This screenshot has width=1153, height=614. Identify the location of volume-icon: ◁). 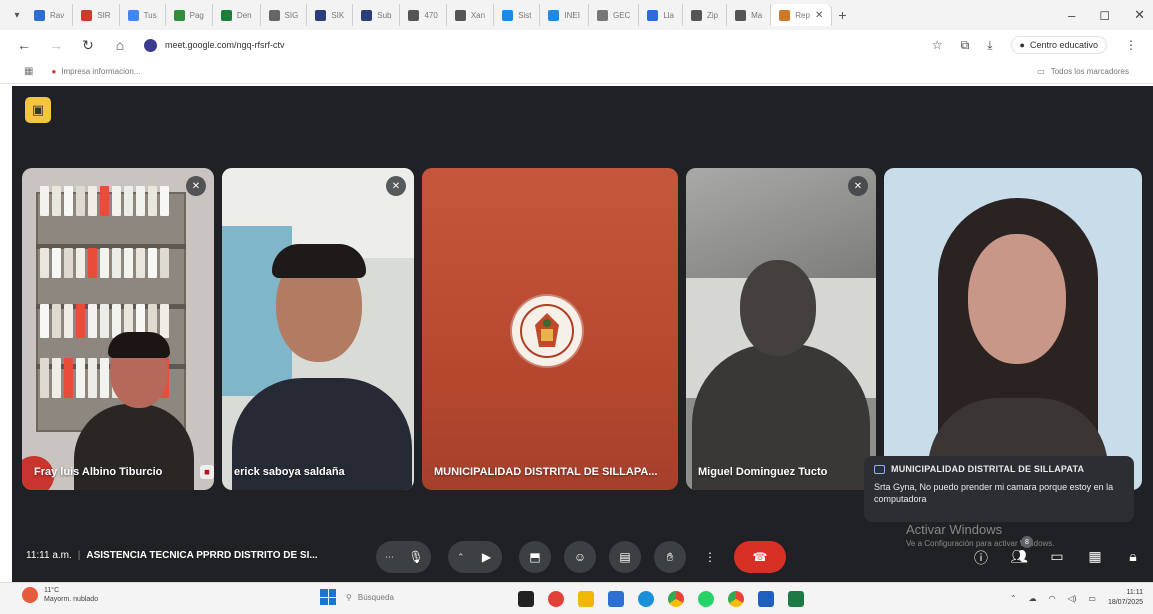
(1072, 598).